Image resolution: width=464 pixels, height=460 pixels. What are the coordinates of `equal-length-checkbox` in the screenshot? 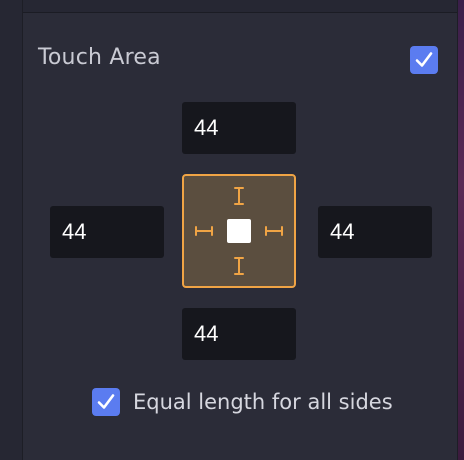 It's located at (106, 402).